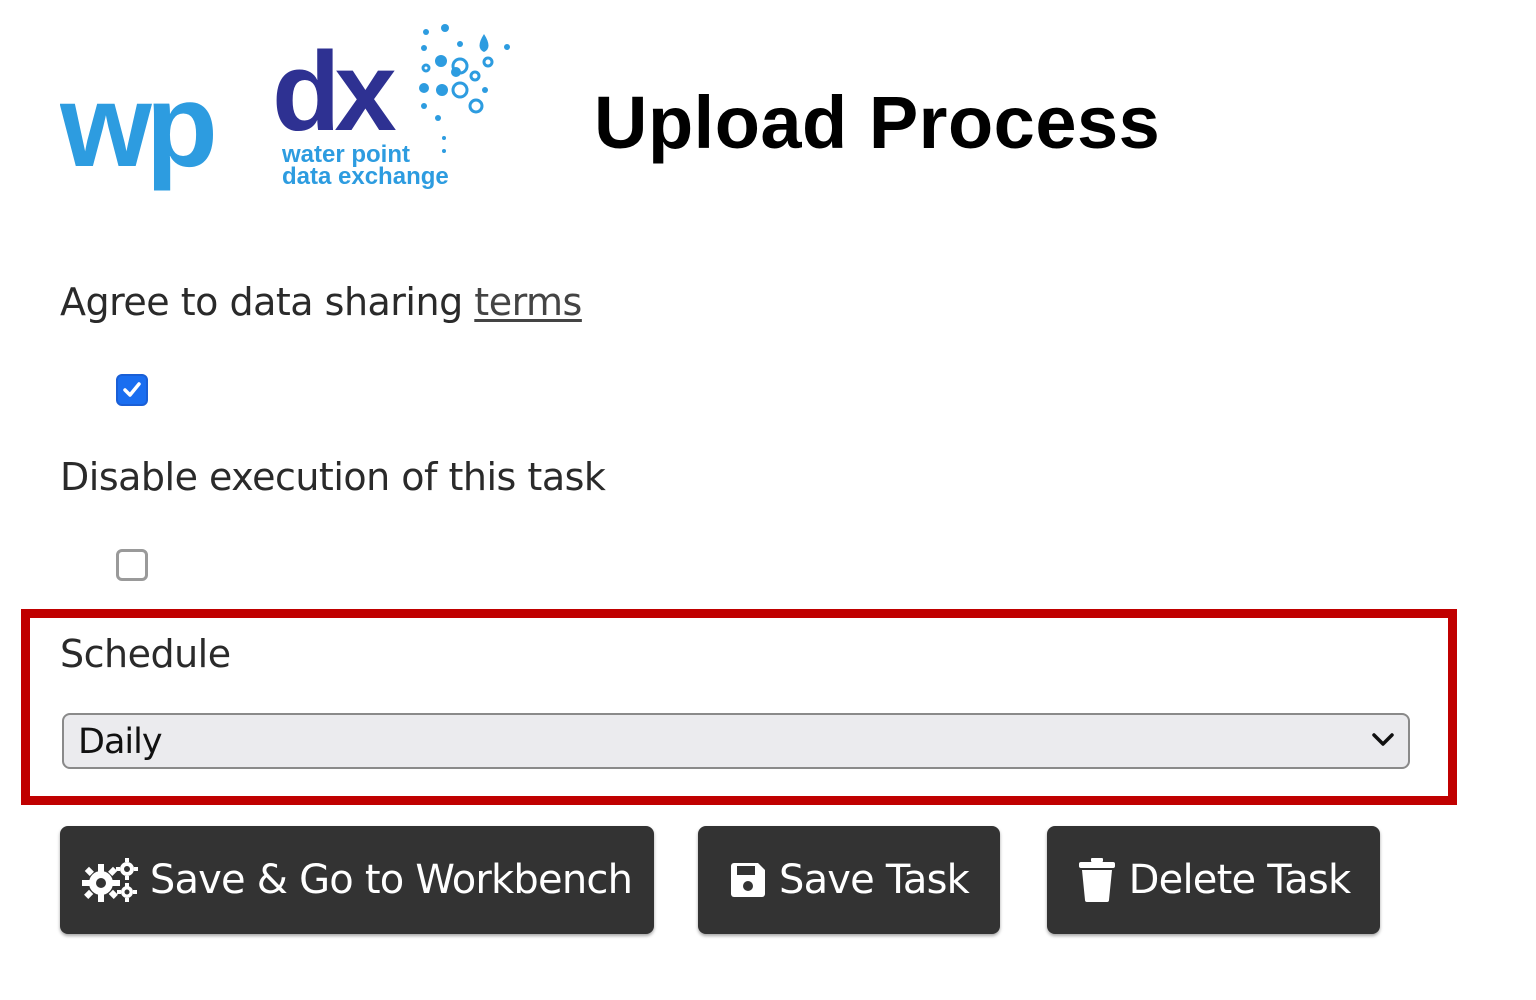  What do you see at coordinates (391, 880) in the screenshot?
I see `save-and-go-to-workbench-label: Save & Go to Workbench` at bounding box center [391, 880].